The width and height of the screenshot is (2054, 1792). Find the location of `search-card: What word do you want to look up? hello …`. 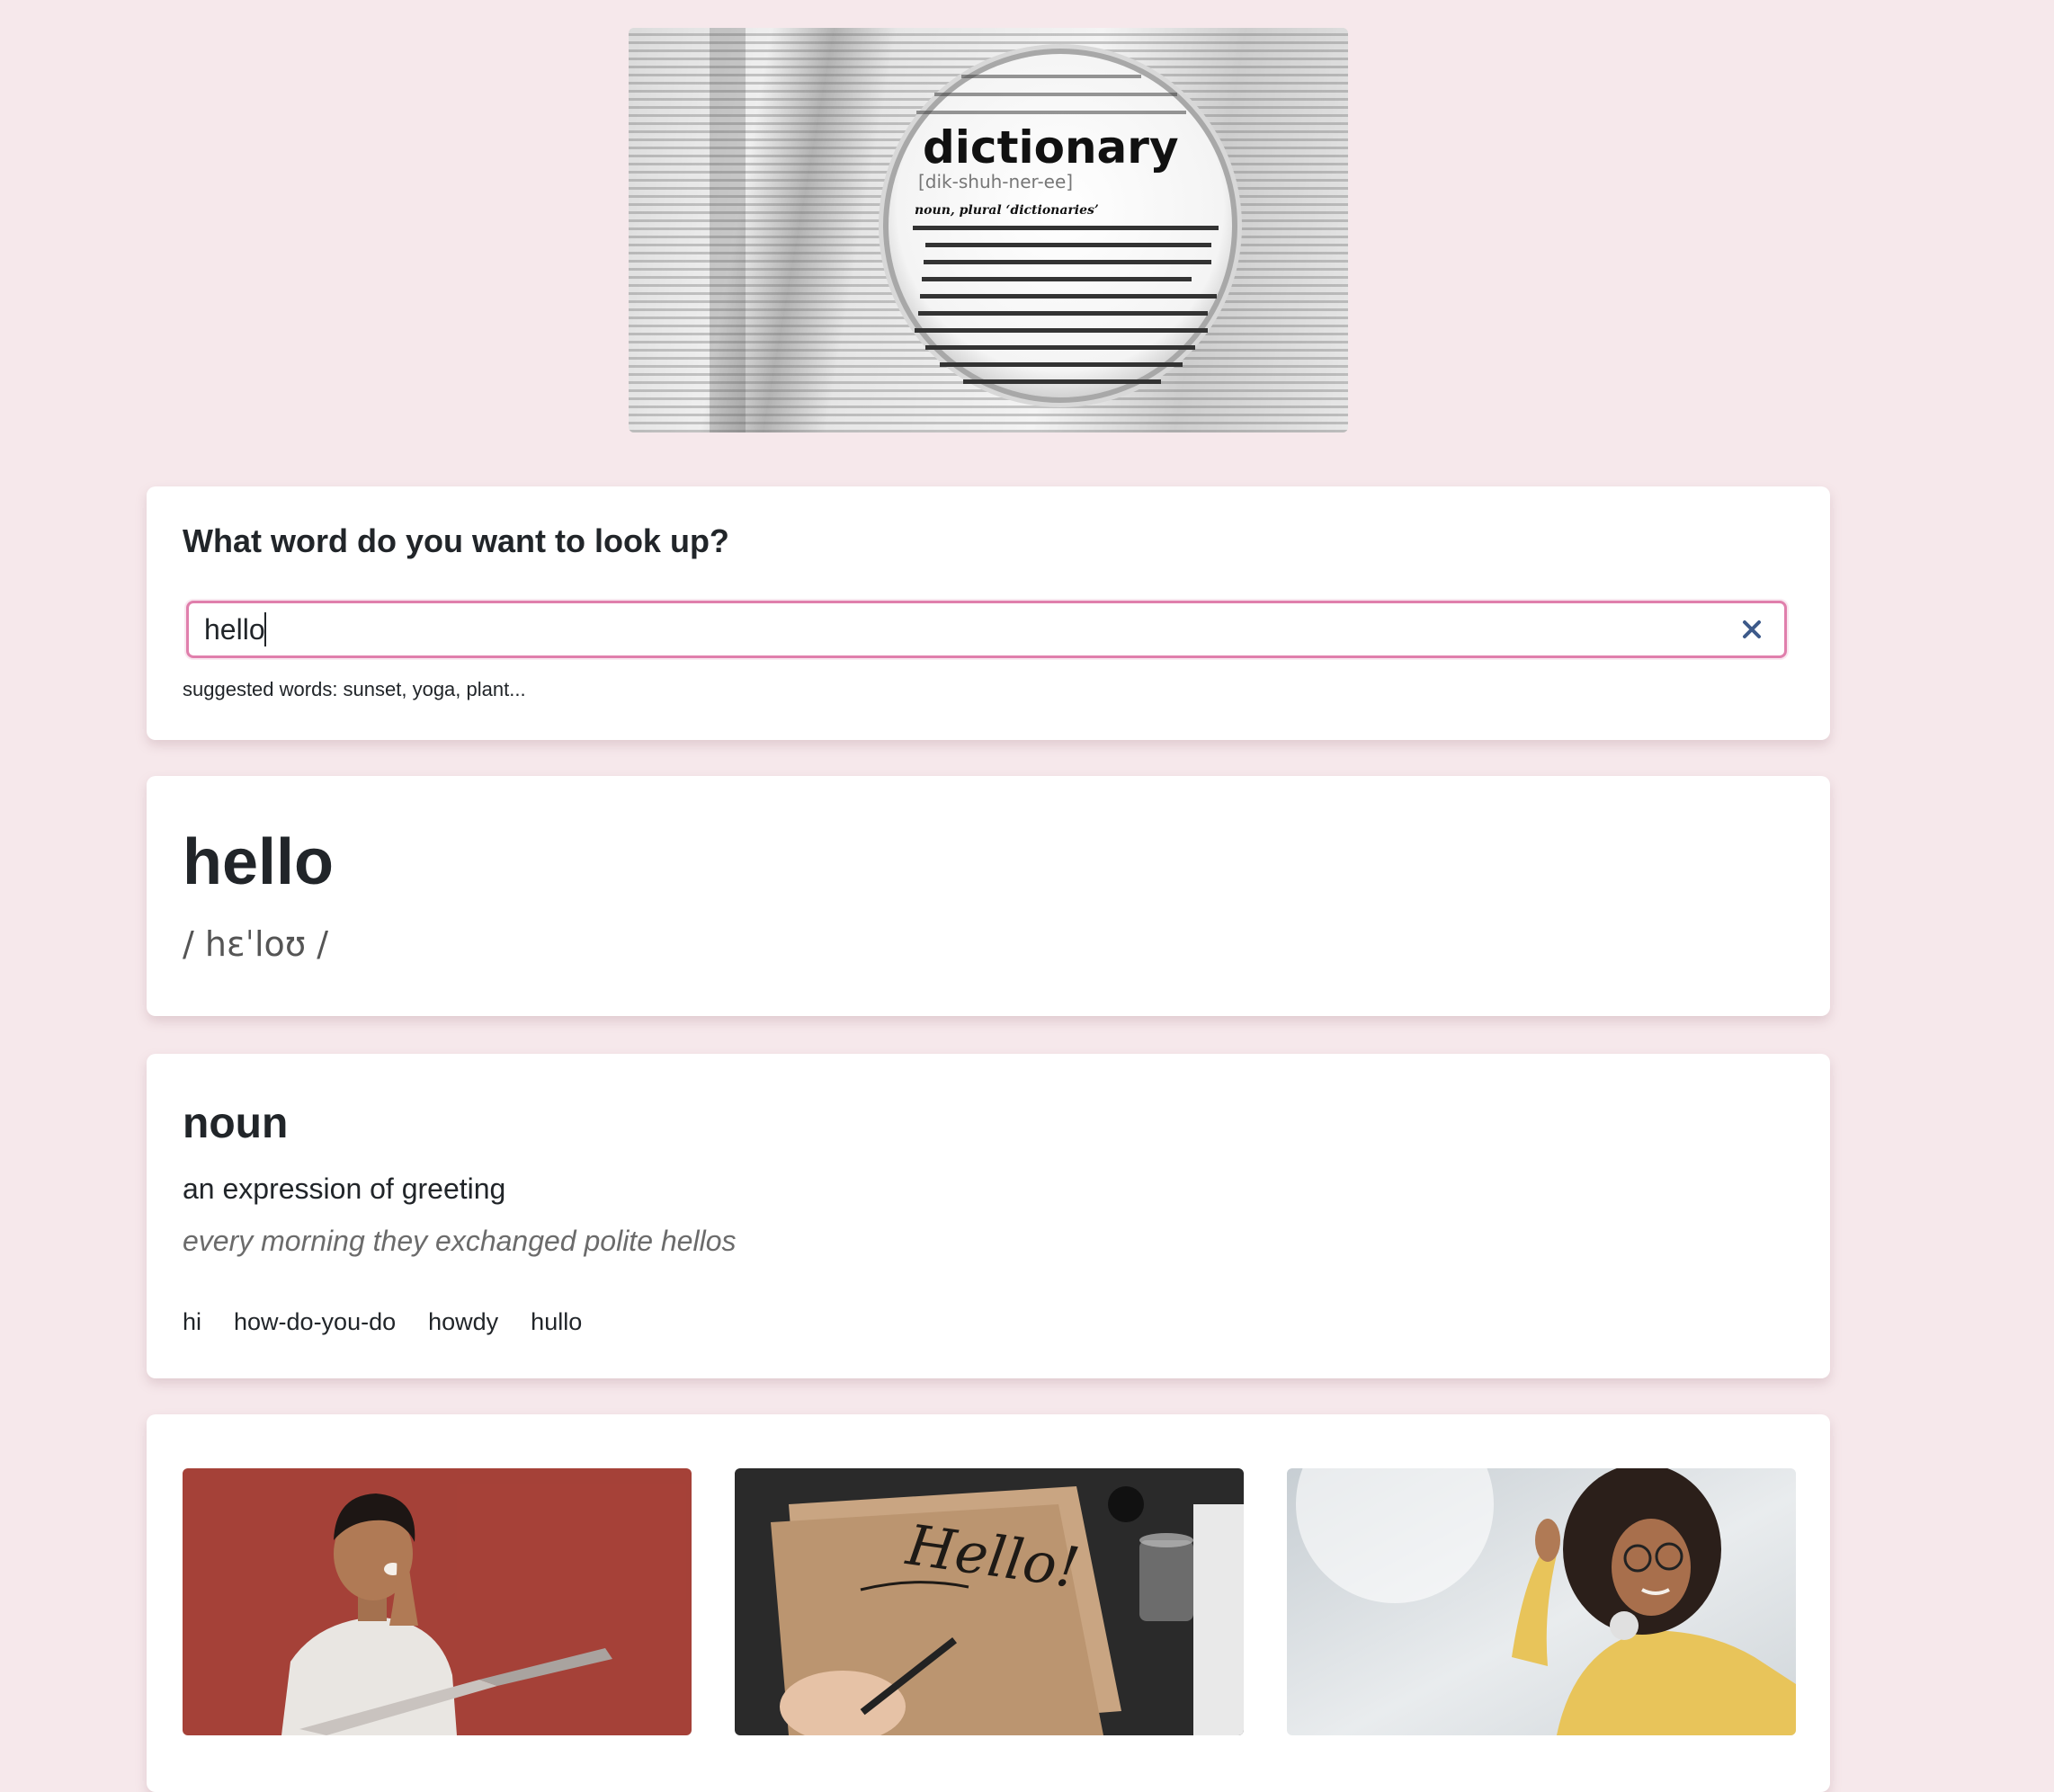

search-card: What word do you want to look up? hello … is located at coordinates (988, 613).